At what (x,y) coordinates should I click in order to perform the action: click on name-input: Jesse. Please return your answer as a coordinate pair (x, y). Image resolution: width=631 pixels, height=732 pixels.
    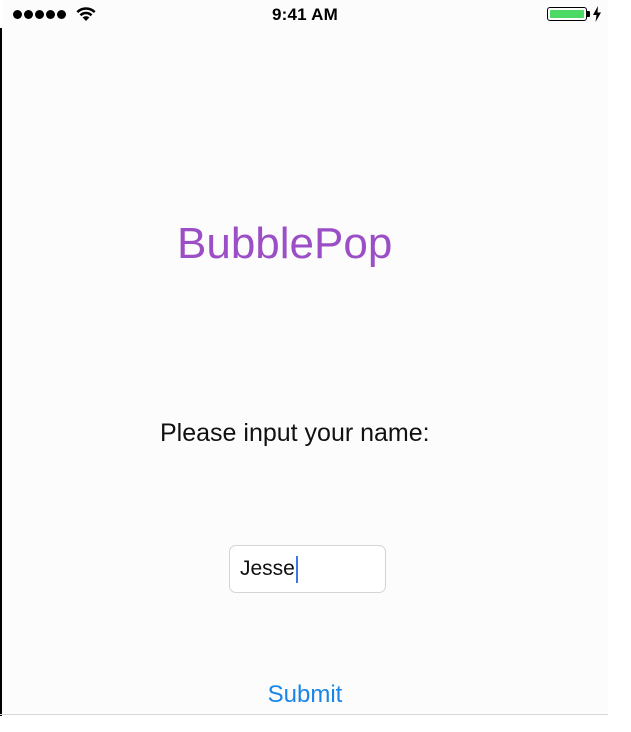
    Looking at the image, I should click on (307, 569).